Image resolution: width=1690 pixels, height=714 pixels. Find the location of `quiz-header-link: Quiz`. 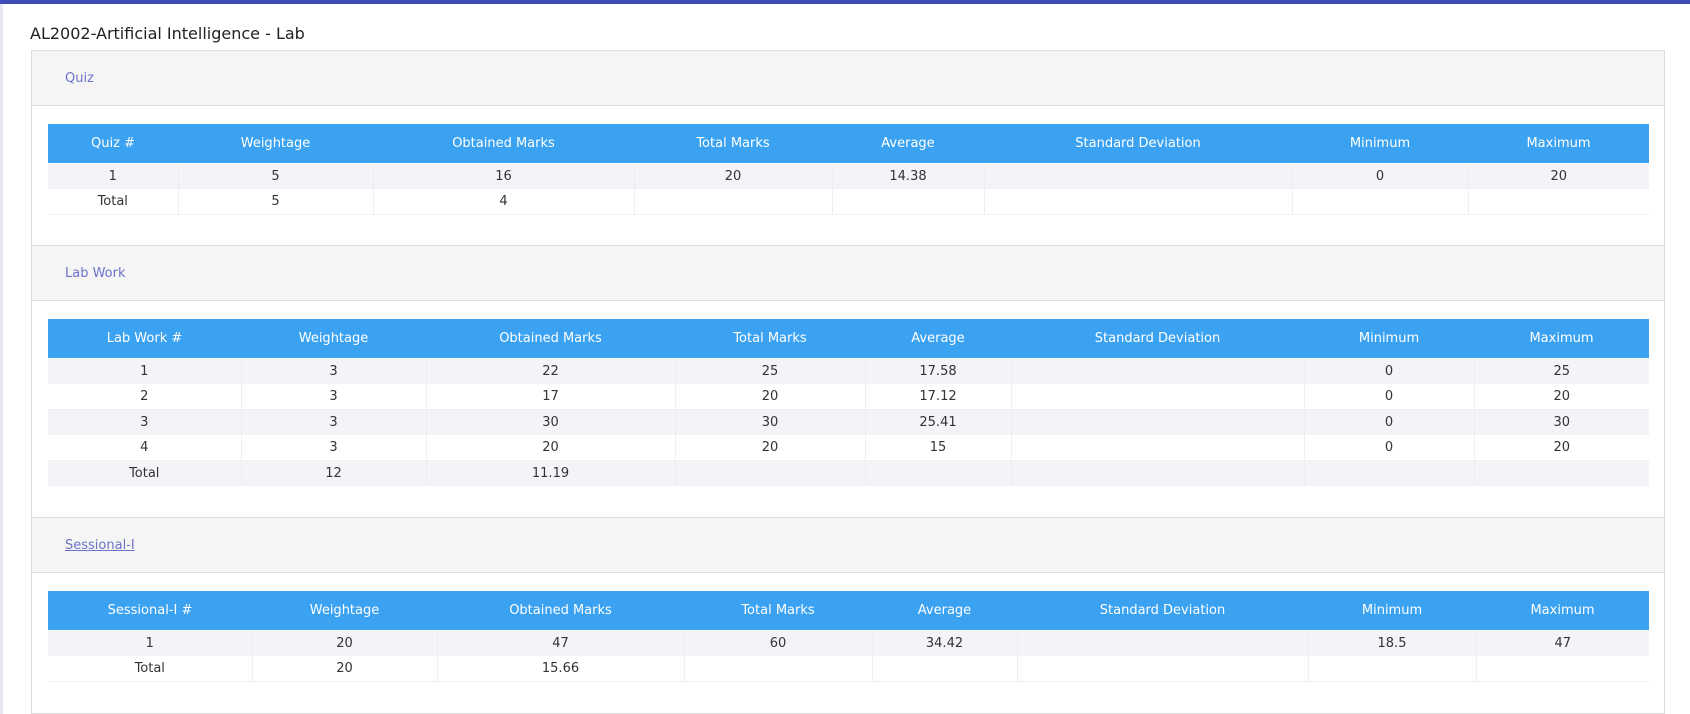

quiz-header-link: Quiz is located at coordinates (79, 78).